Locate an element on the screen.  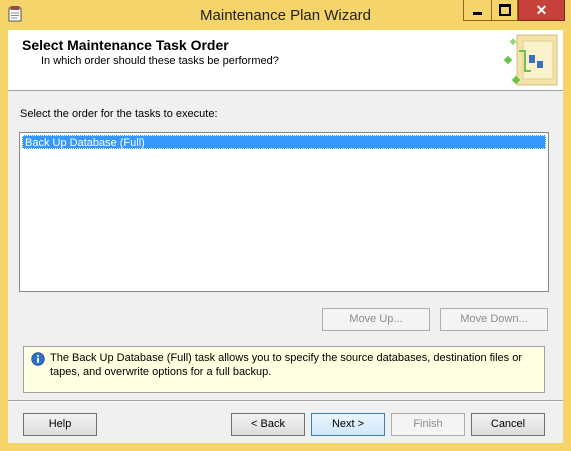
minimize-button is located at coordinates (477, 10).